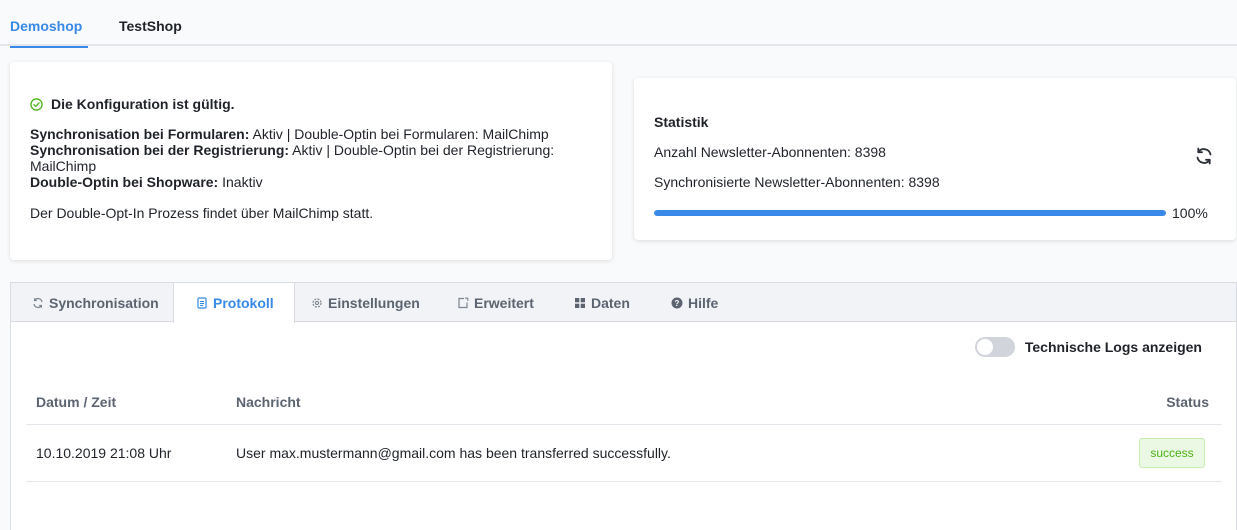  Describe the element at coordinates (243, 303) in the screenshot. I see `tab-protokoll-label: Protokoll` at that location.